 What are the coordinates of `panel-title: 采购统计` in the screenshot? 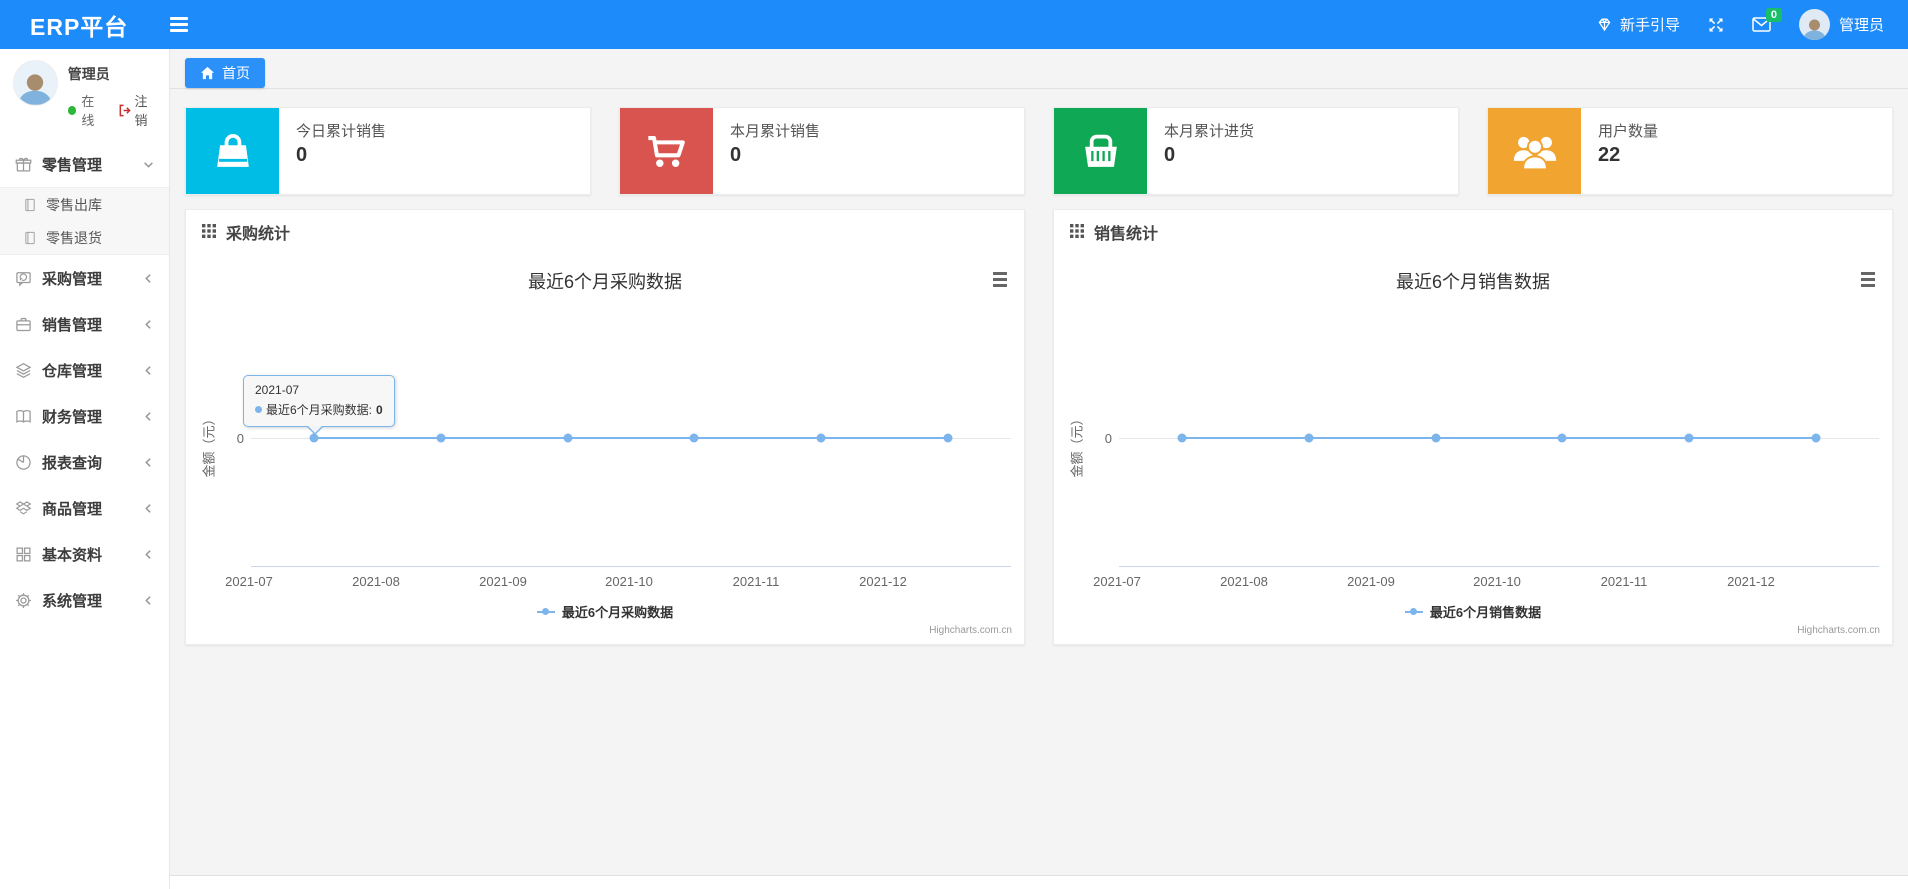 It's located at (258, 234).